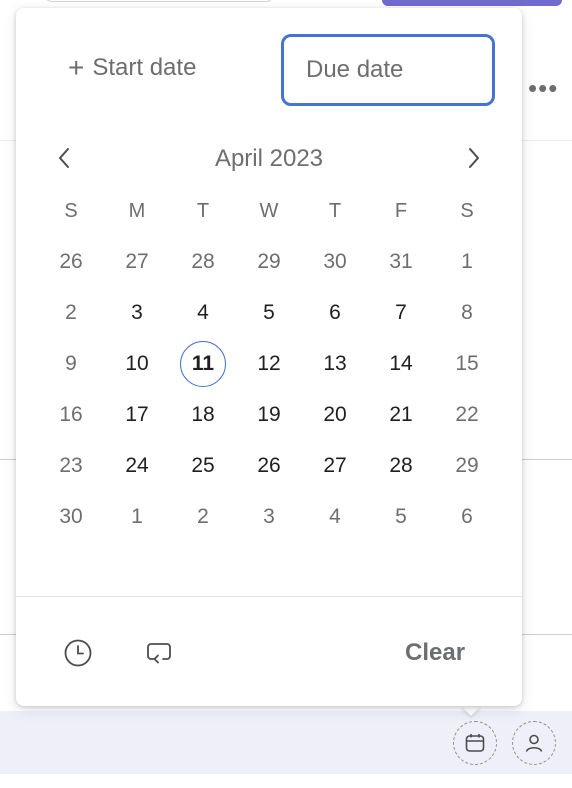 Image resolution: width=572 pixels, height=788 pixels. What do you see at coordinates (203, 414) in the screenshot?
I see `calendar-day: 18` at bounding box center [203, 414].